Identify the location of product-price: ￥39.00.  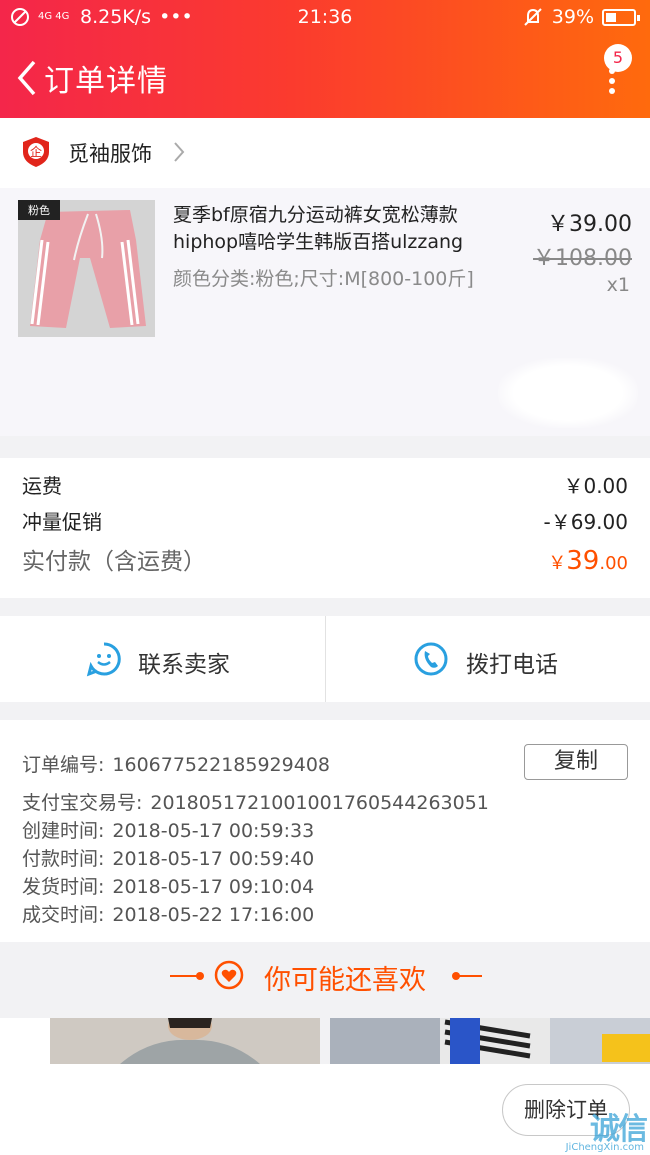
(589, 224).